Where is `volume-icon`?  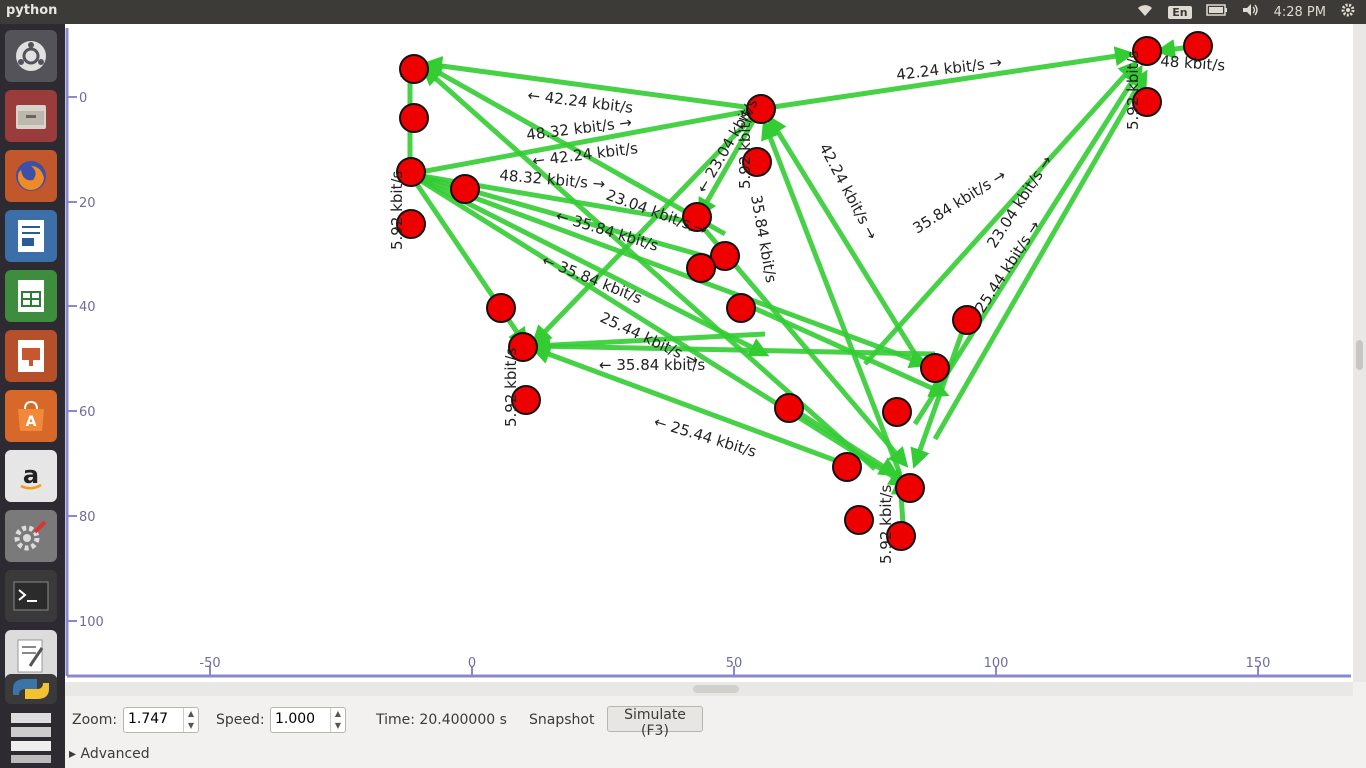
volume-icon is located at coordinates (1251, 12).